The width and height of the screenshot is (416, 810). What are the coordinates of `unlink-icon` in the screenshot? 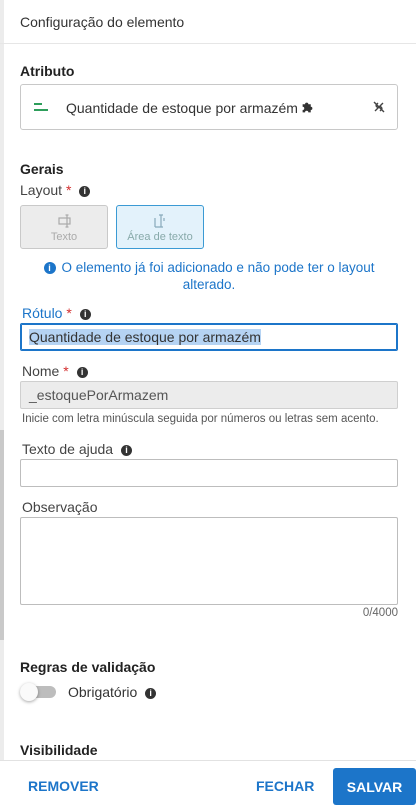 It's located at (379, 107).